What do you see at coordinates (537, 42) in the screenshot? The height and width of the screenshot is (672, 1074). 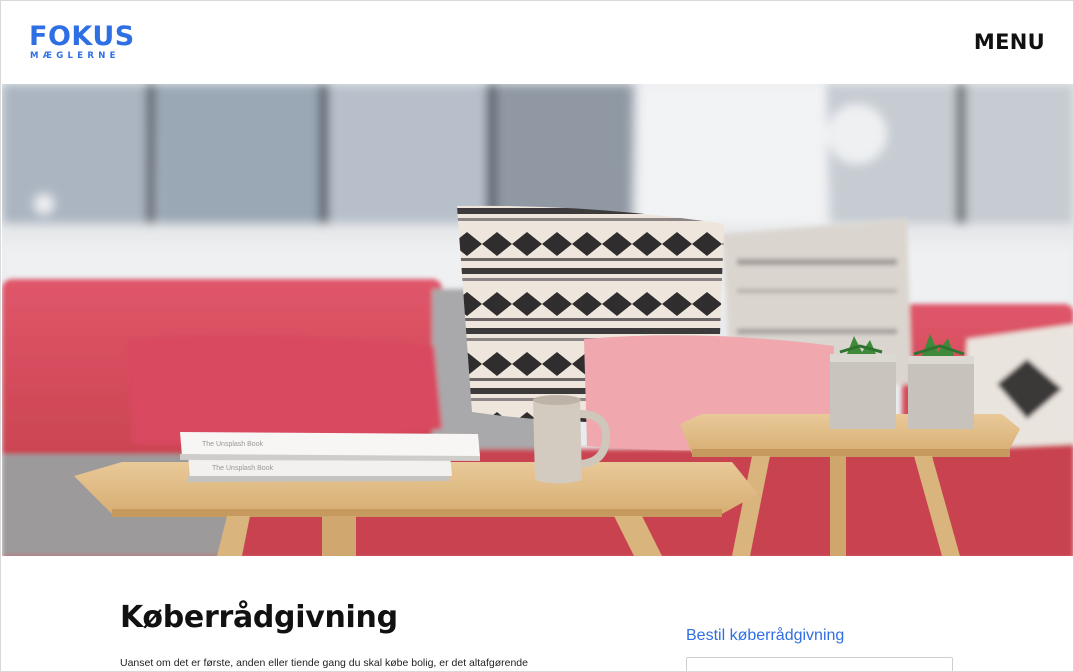 I see `site-header: FOKUS MÆGLERNE MENU` at bounding box center [537, 42].